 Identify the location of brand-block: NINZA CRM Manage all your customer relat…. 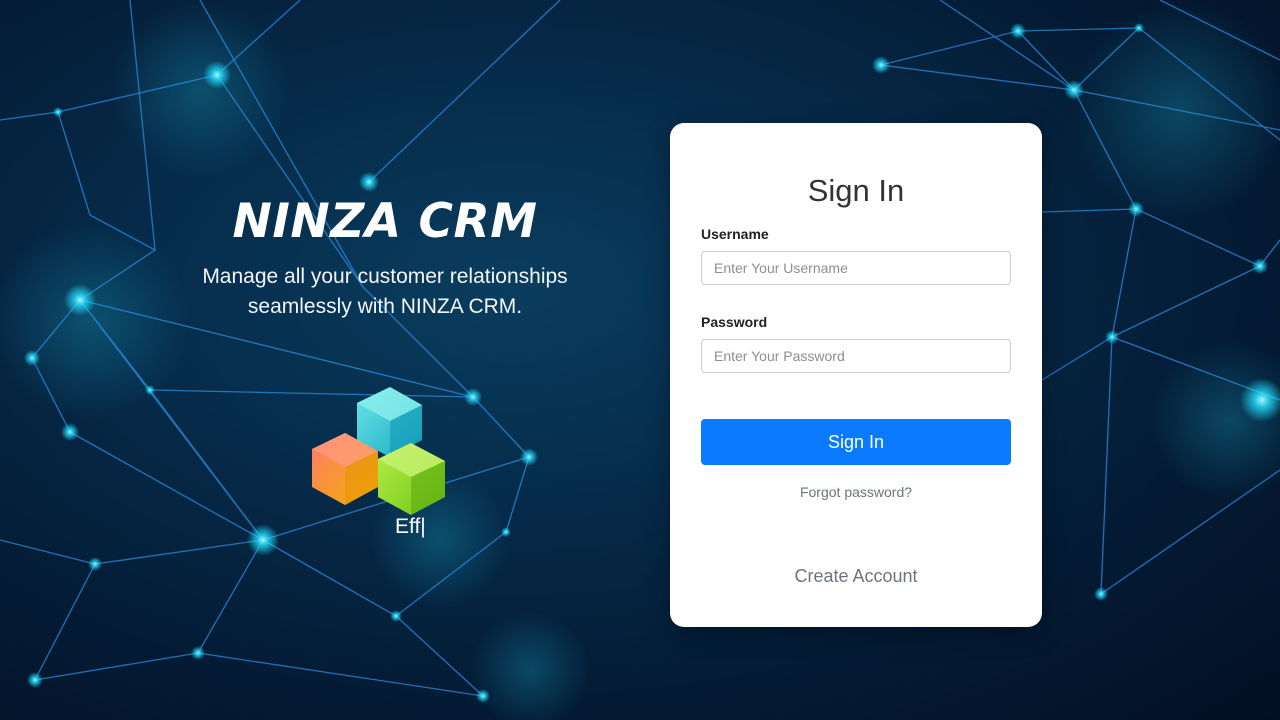
(385, 256).